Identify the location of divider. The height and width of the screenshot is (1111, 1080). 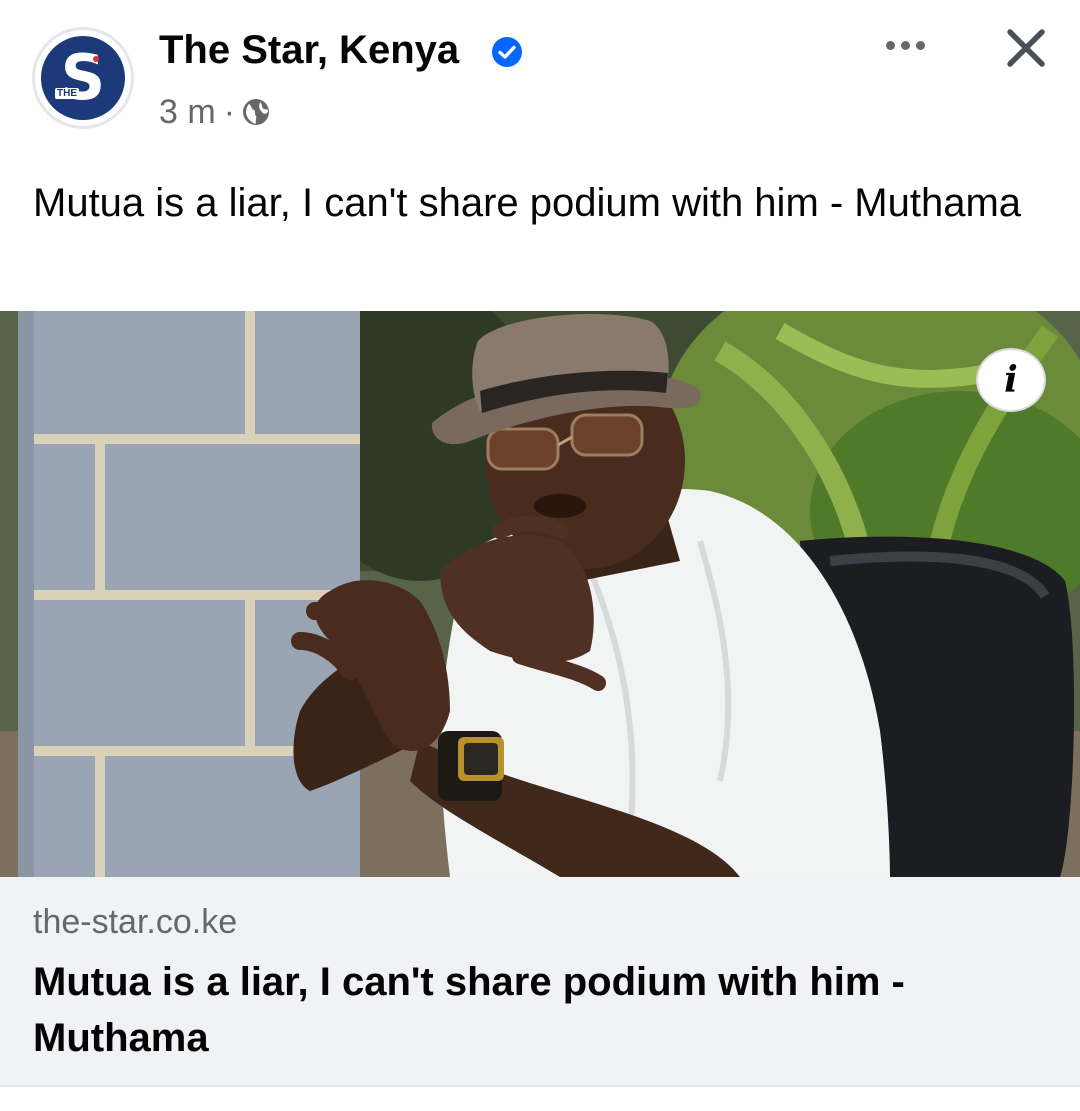
(540, 1086).